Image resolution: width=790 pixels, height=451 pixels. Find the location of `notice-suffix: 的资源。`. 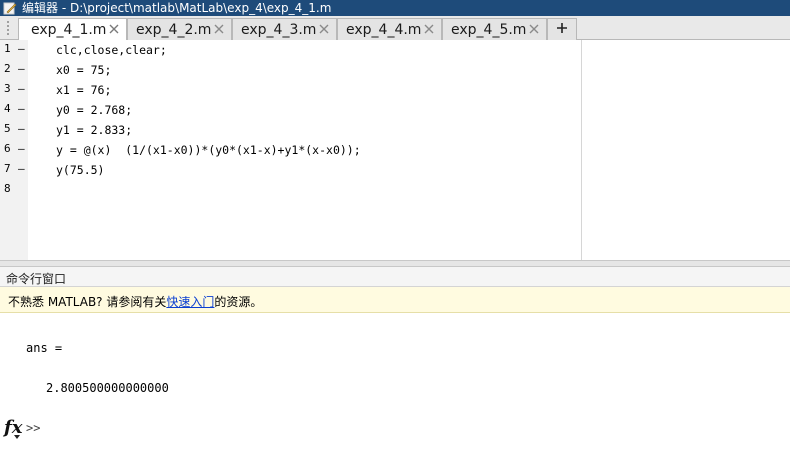

notice-suffix: 的资源。 is located at coordinates (238, 302).